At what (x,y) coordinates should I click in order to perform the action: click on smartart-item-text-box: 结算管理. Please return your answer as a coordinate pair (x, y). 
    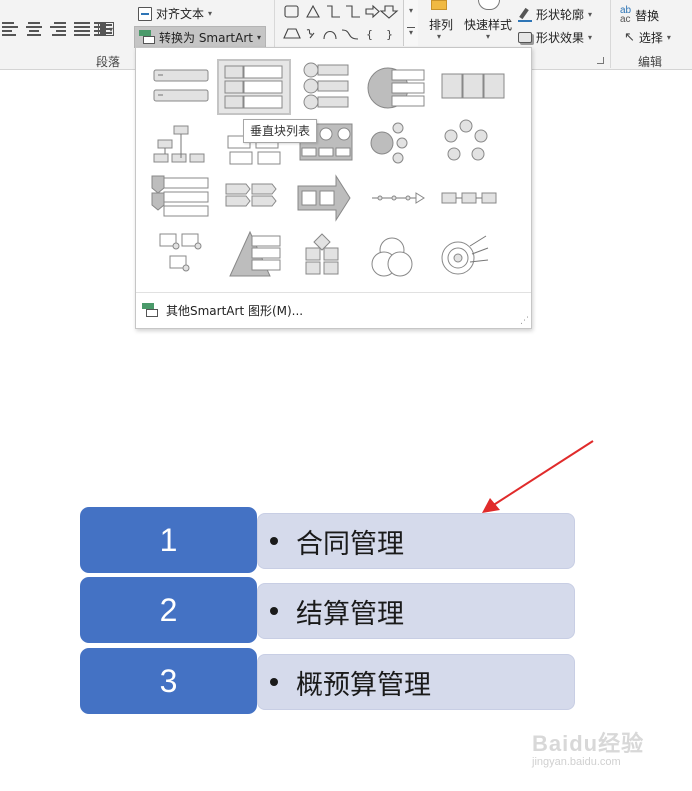
    Looking at the image, I should click on (416, 611).